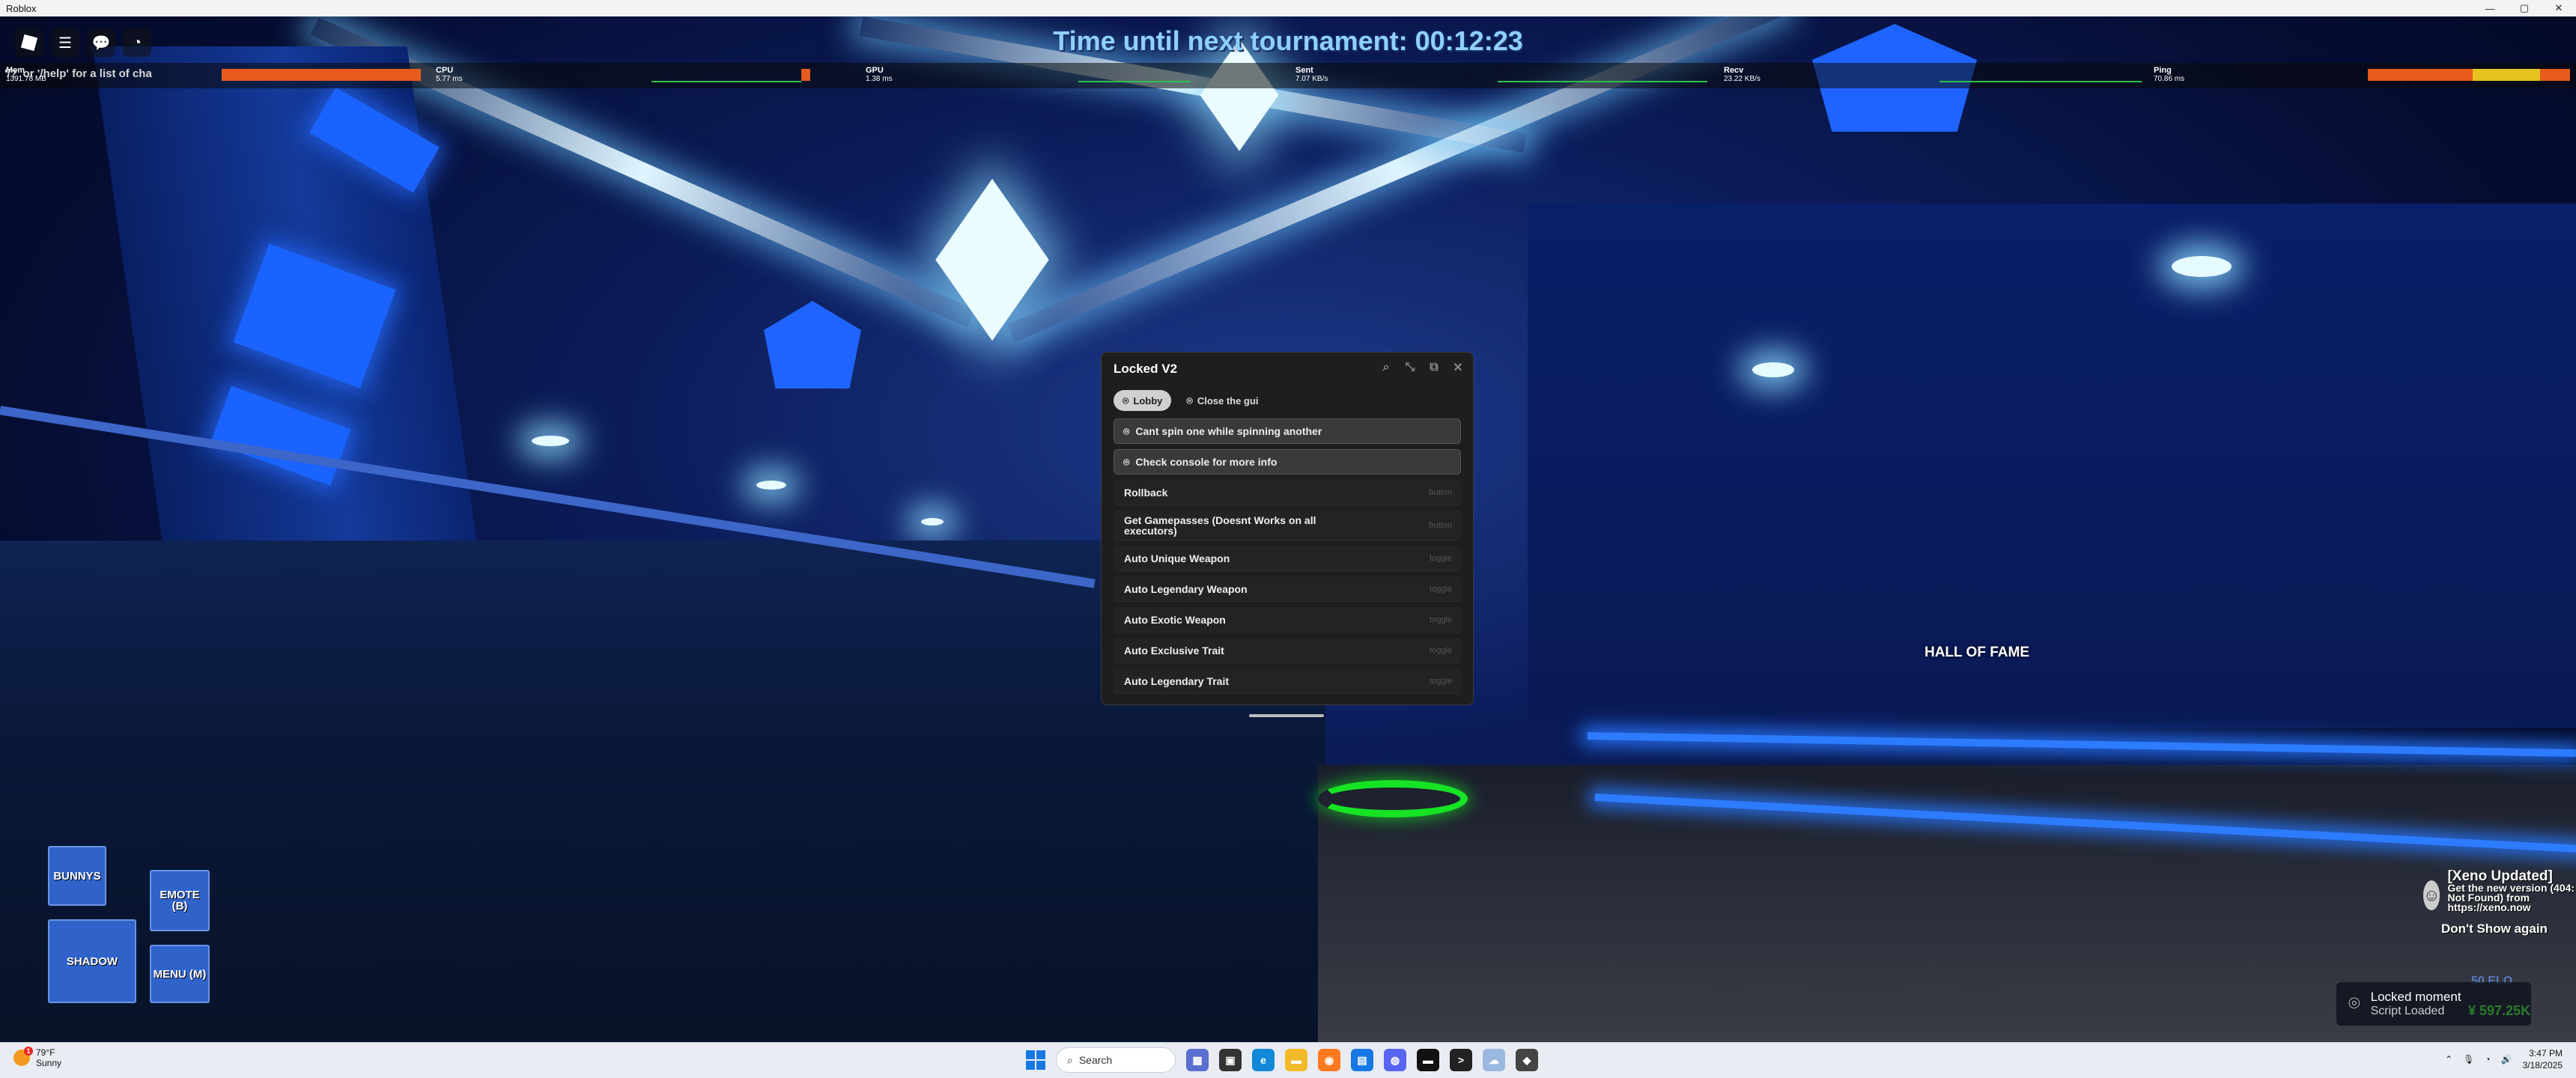 The image size is (2576, 1078). What do you see at coordinates (2169, 79) in the screenshot?
I see `stat-value: 70.86 ms` at bounding box center [2169, 79].